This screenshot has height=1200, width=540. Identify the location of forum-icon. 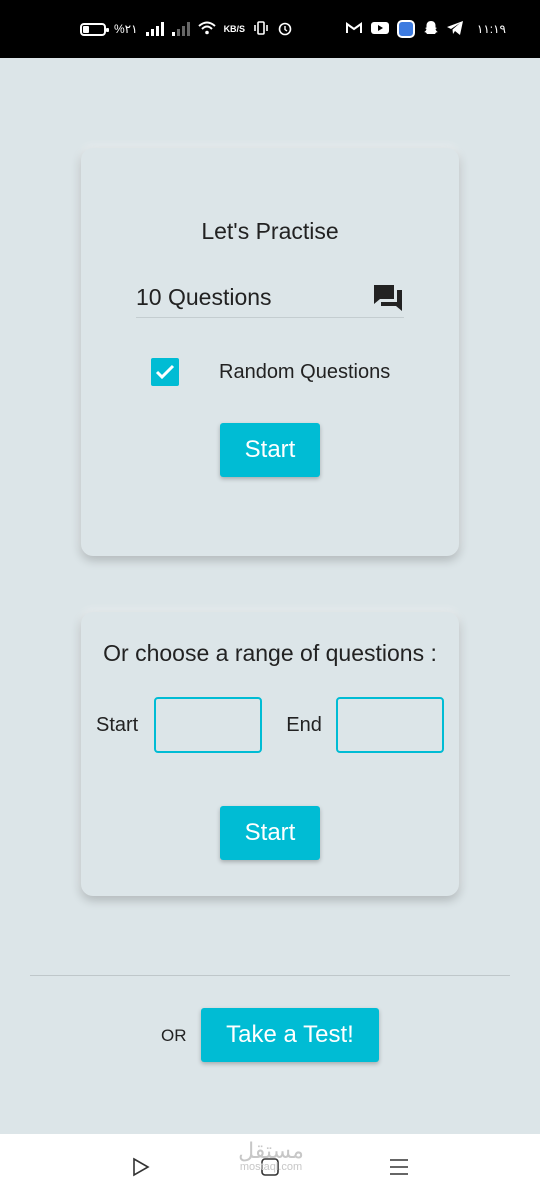
(388, 298).